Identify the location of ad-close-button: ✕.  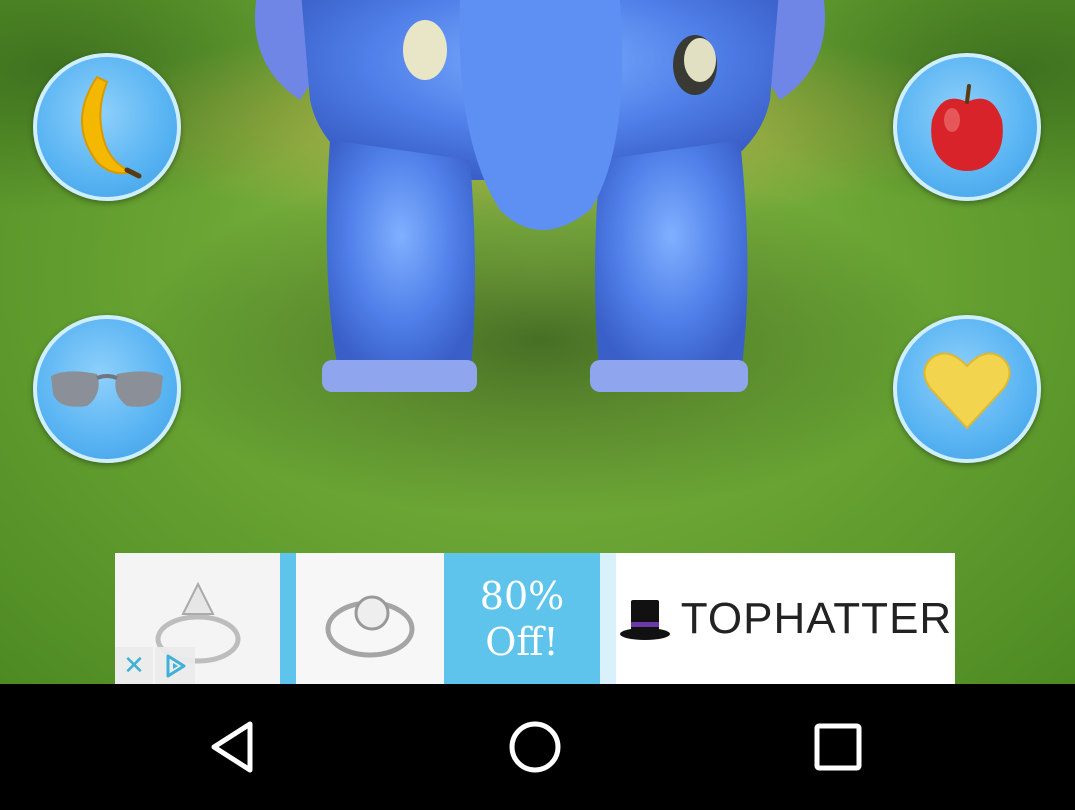
(134, 665).